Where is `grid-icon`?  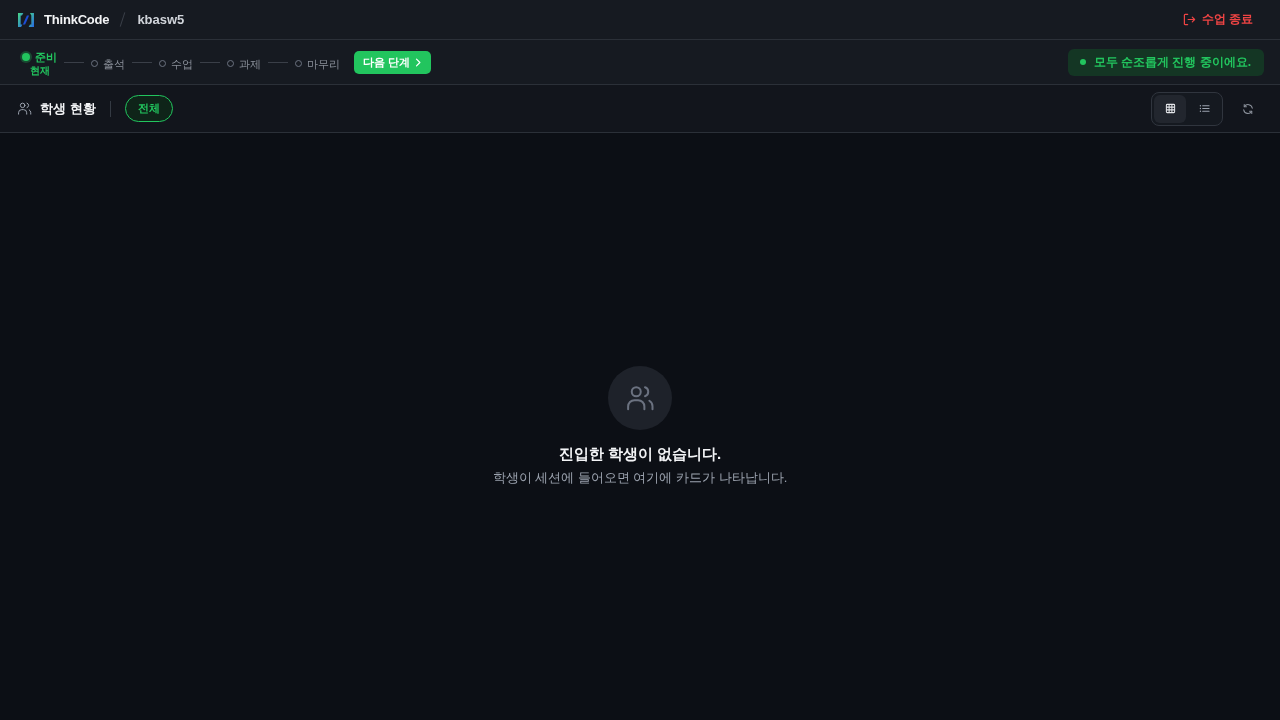 grid-icon is located at coordinates (1170, 108).